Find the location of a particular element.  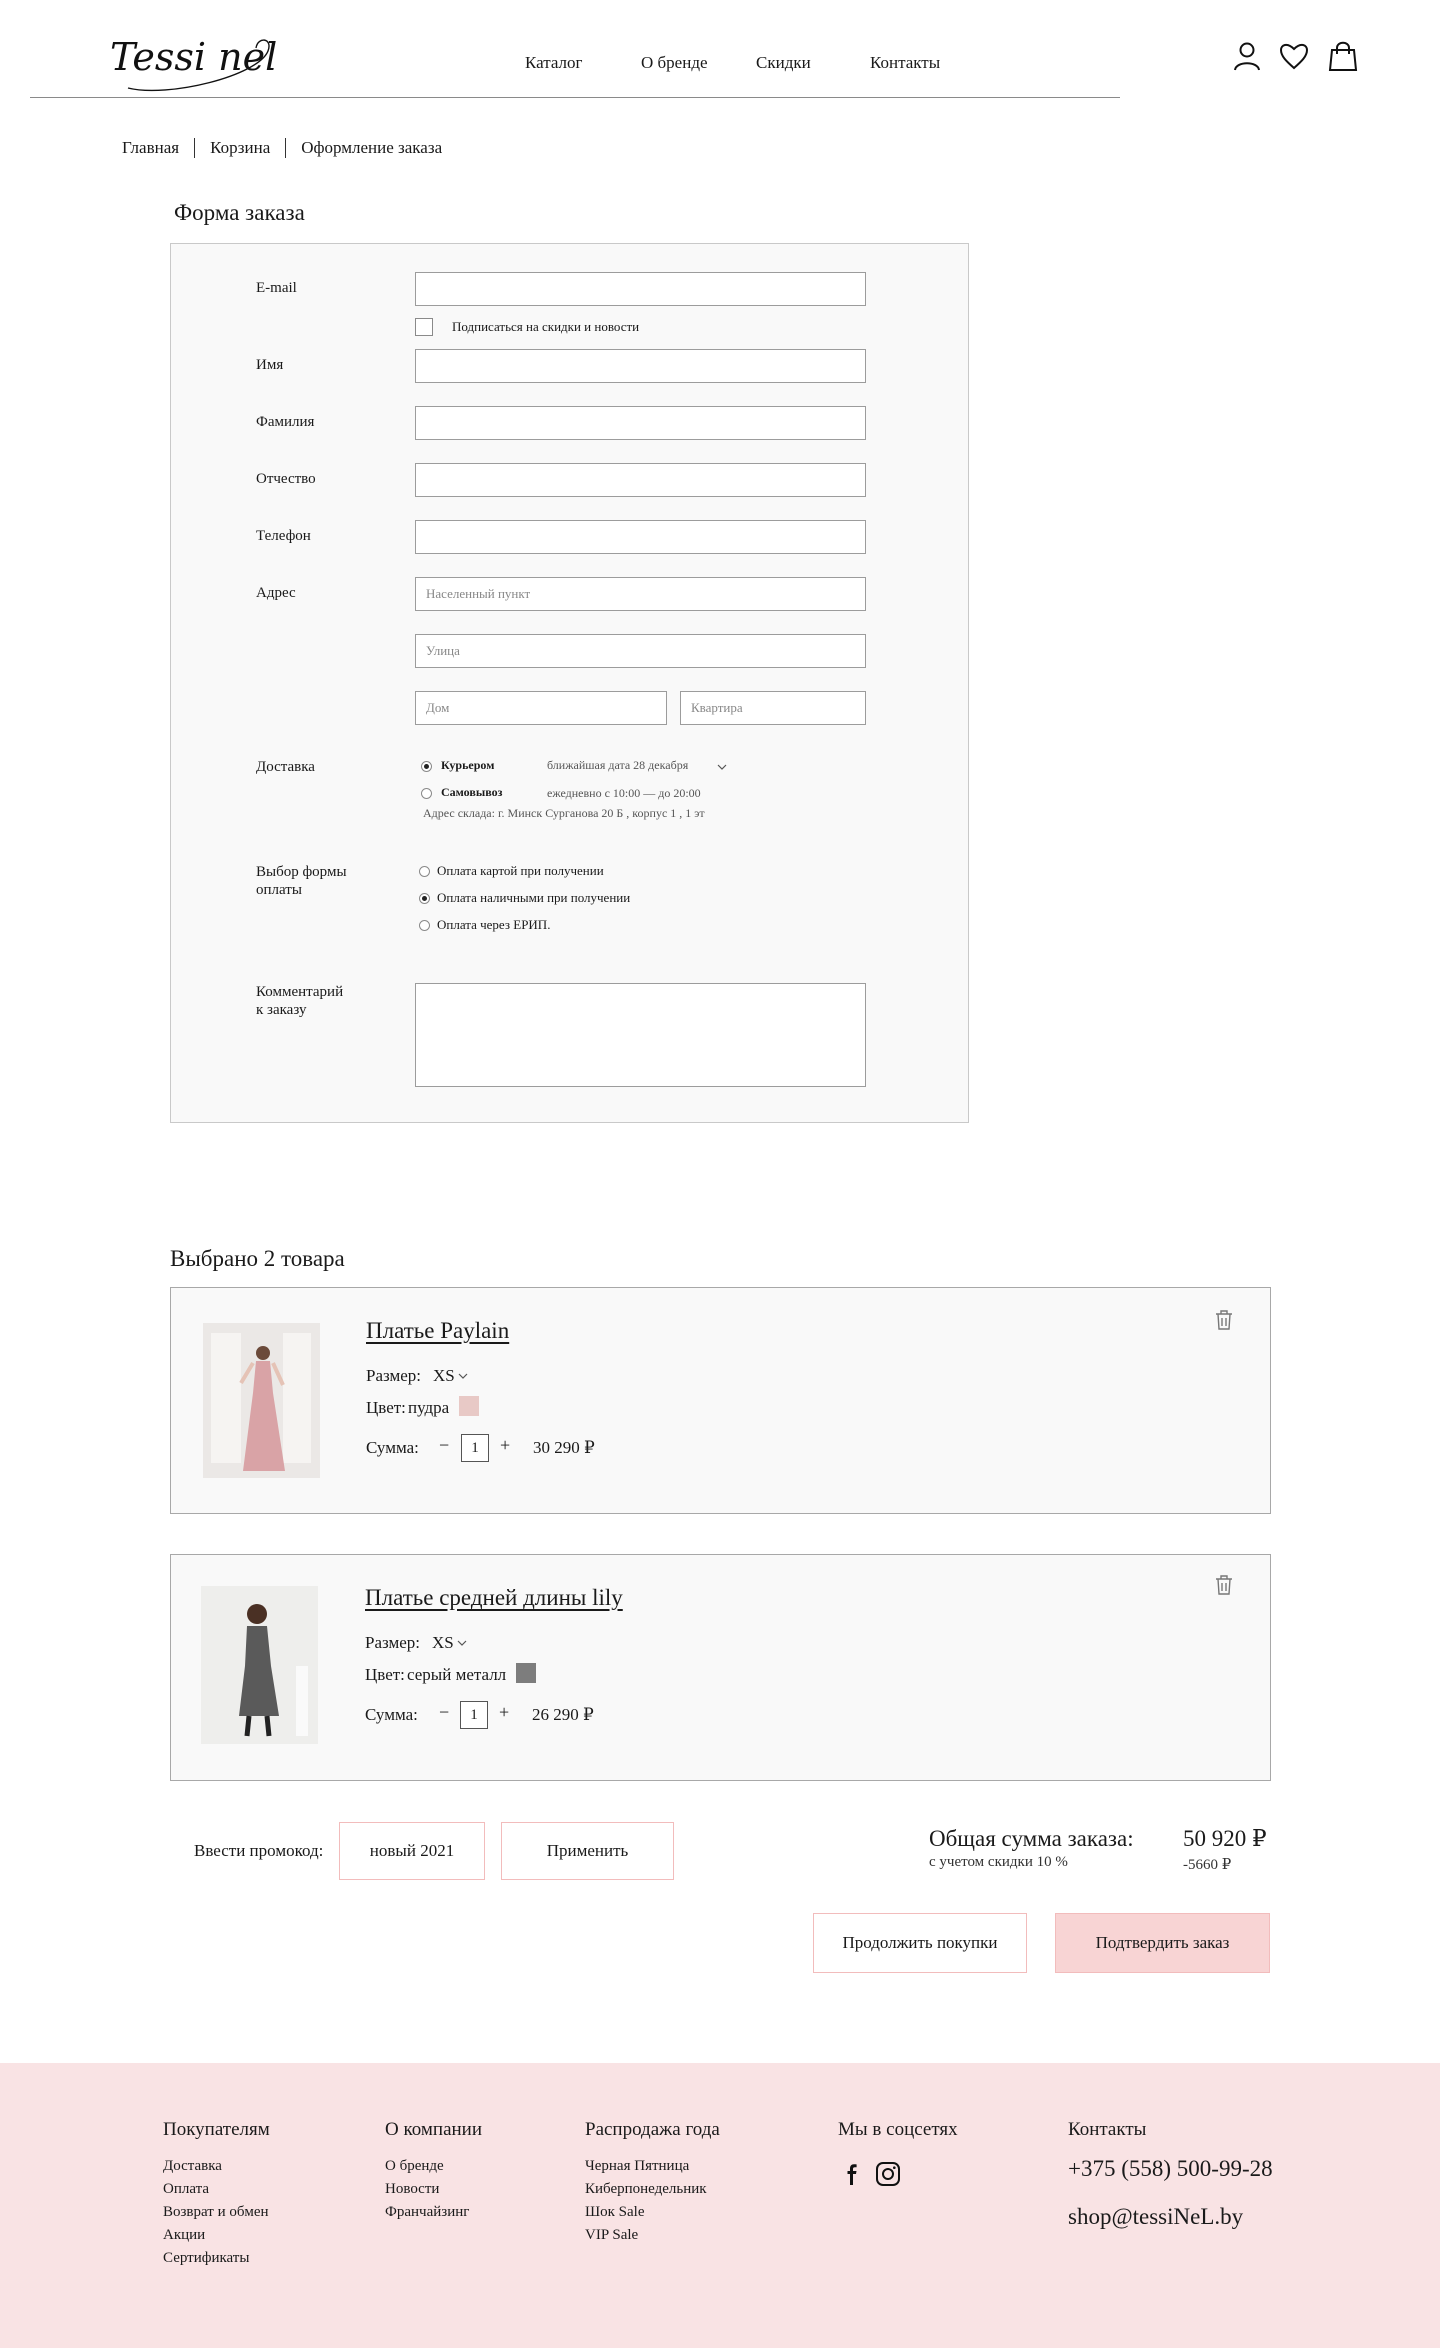

delivery-pickup-label: Самовывоз is located at coordinates (471, 792).